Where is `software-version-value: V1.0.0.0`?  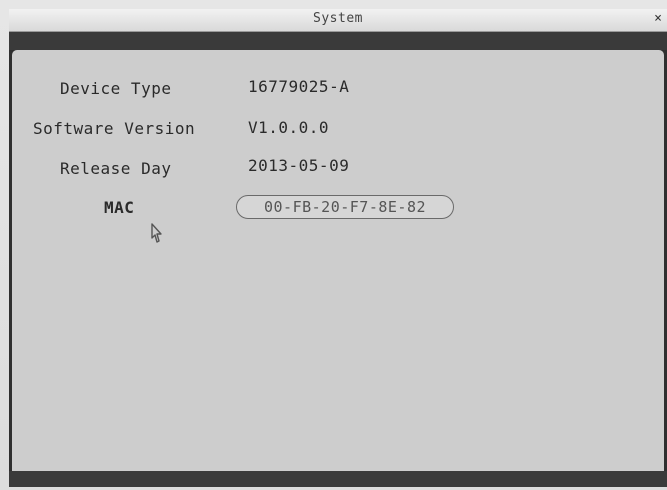
software-version-value: V1.0.0.0 is located at coordinates (289, 127).